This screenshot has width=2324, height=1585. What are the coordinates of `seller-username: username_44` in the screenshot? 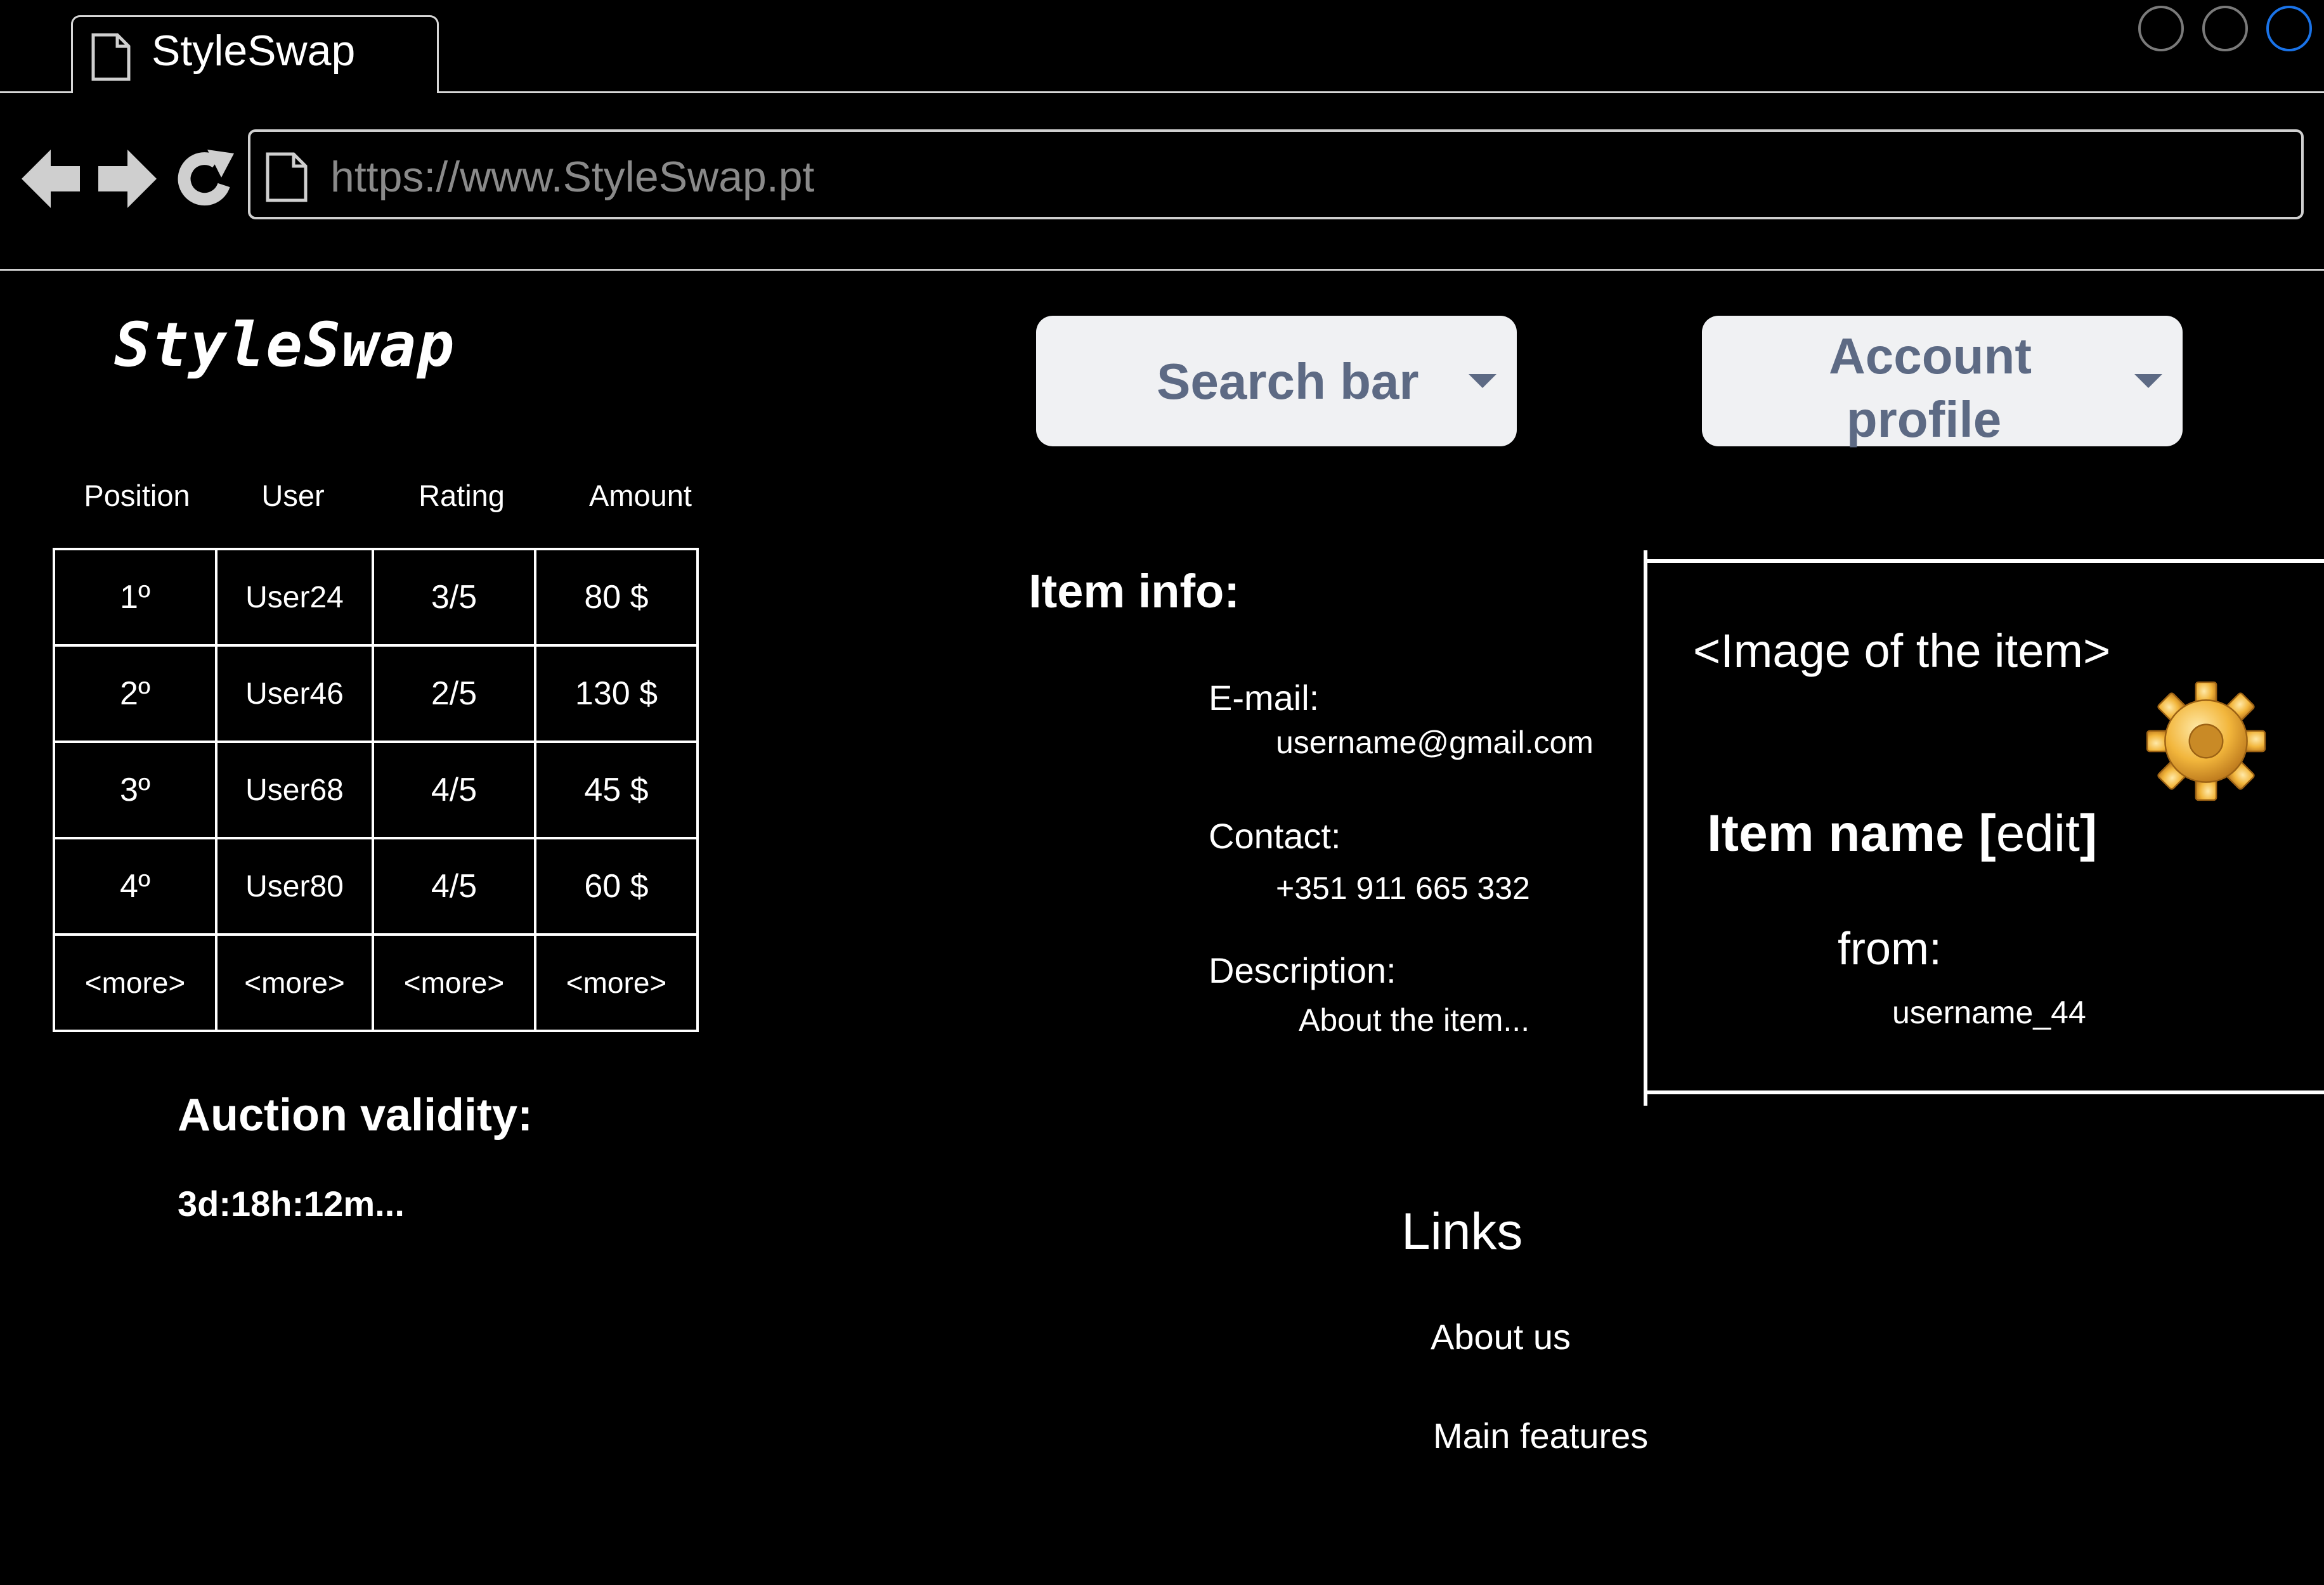 It's located at (1989, 1012).